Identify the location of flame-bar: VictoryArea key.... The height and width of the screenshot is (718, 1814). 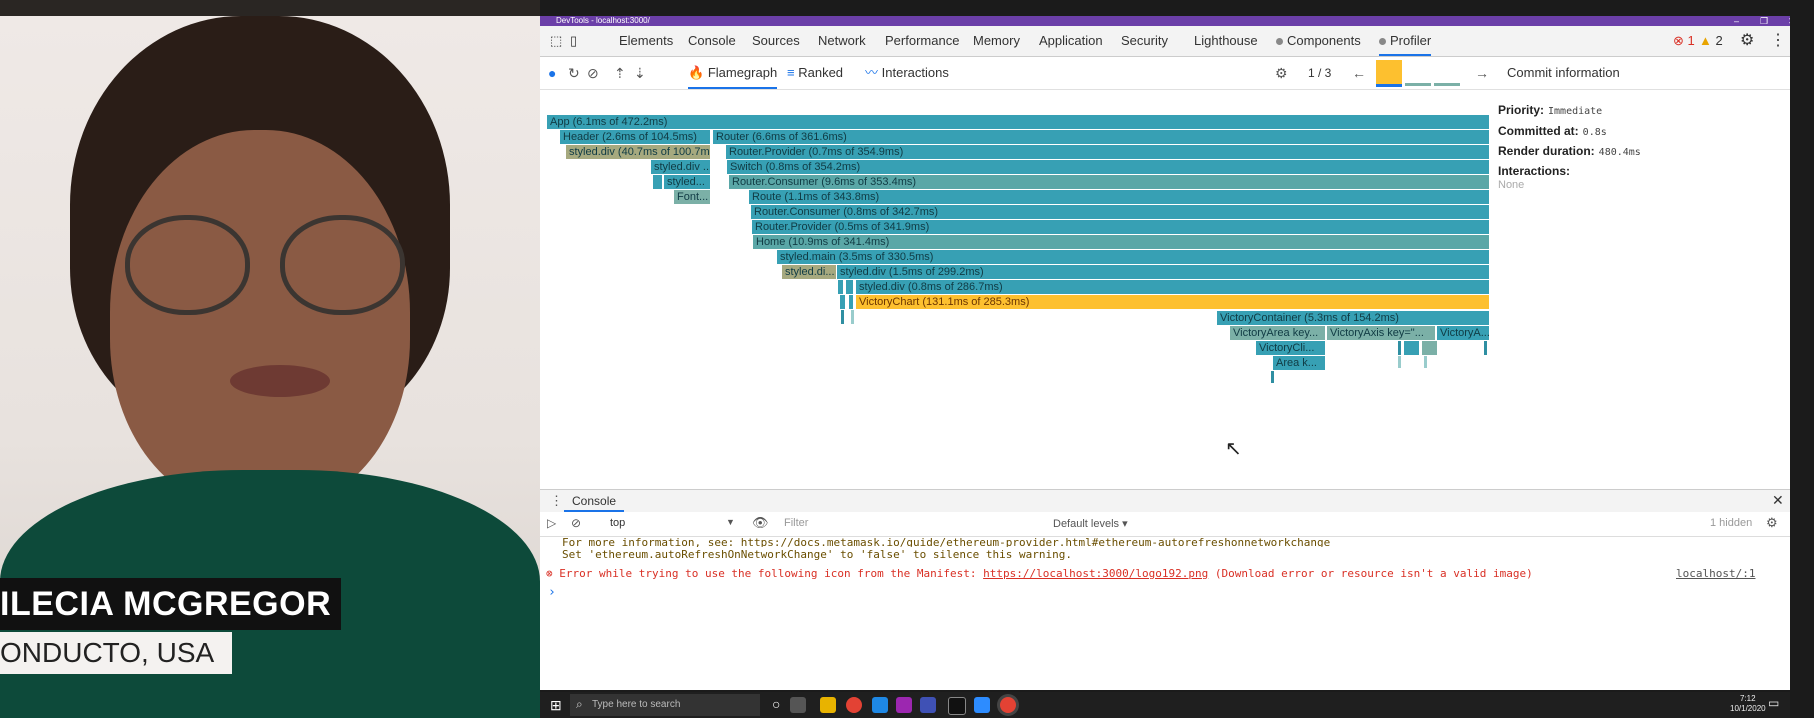
(1278, 333).